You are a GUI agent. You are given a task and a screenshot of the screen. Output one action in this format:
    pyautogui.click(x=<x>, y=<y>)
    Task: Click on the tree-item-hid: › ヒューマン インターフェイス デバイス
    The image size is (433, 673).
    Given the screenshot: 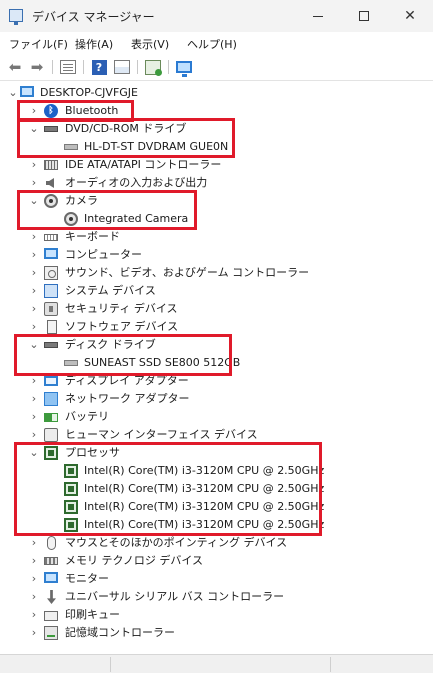 What is the action you would take?
    pyautogui.click(x=216, y=435)
    